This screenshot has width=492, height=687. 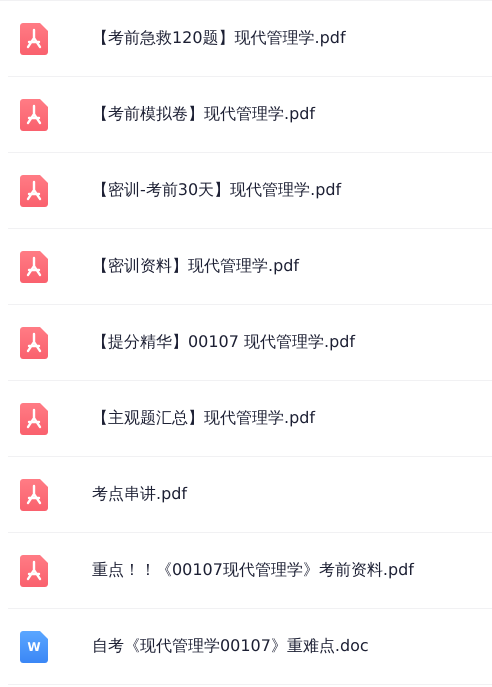 What do you see at coordinates (204, 418) in the screenshot?
I see `file-name: 【主观题汇总】现代管理学.pdf` at bounding box center [204, 418].